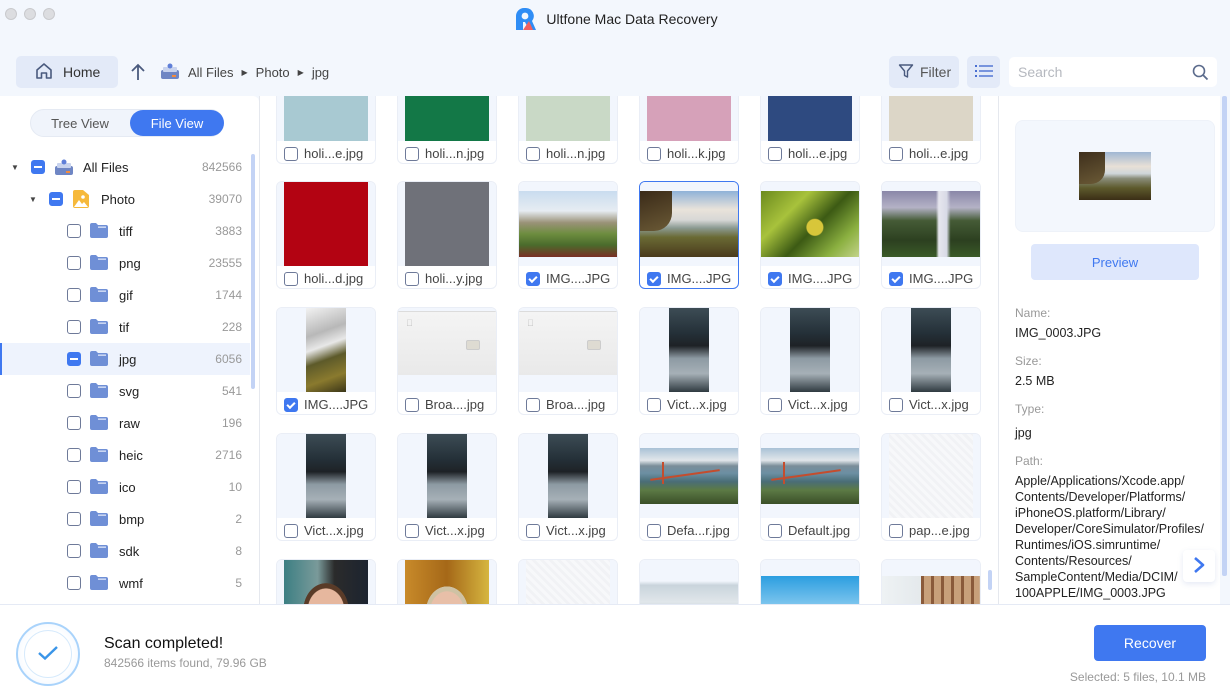 This screenshot has width=1230, height=700. I want to click on tree-item-photo: ▼ Photo 39070, so click(125, 199).